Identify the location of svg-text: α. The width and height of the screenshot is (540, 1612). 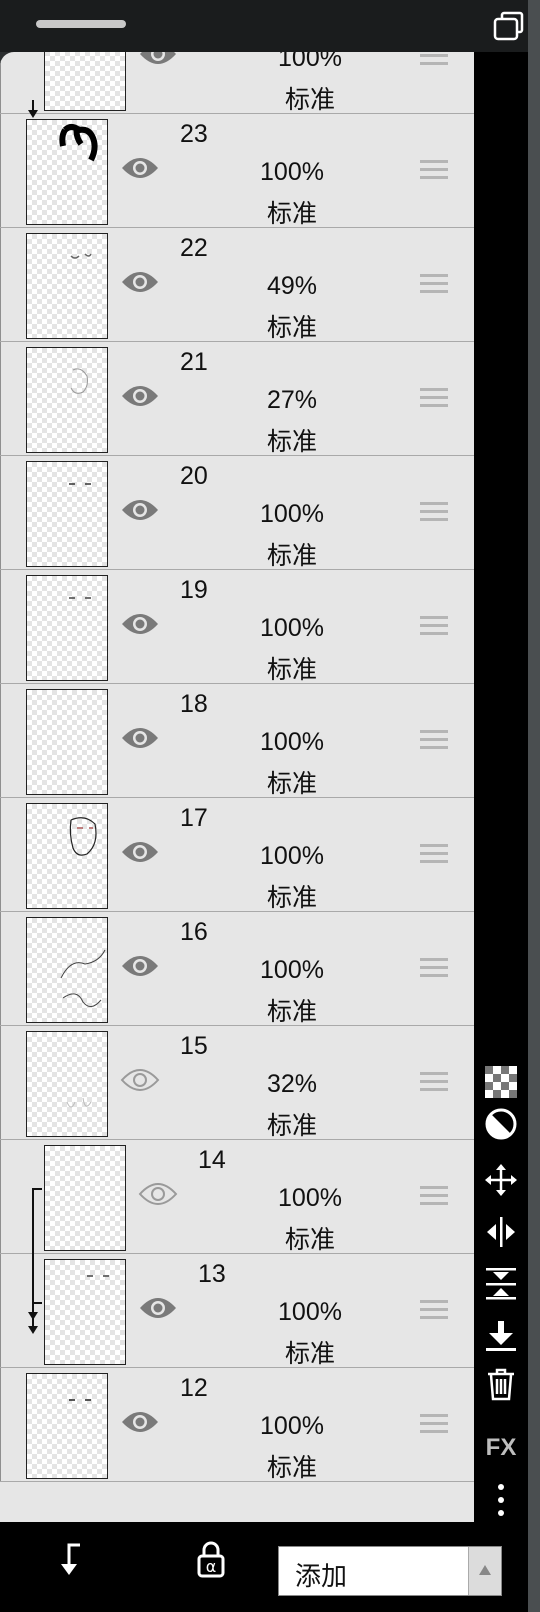
(211, 1566).